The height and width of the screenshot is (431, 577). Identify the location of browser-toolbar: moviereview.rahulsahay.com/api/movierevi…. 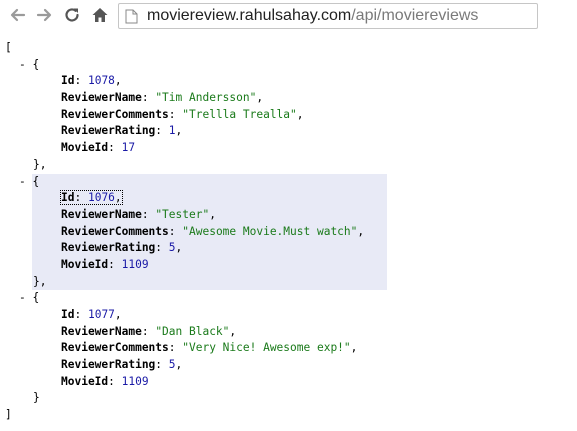
(288, 17).